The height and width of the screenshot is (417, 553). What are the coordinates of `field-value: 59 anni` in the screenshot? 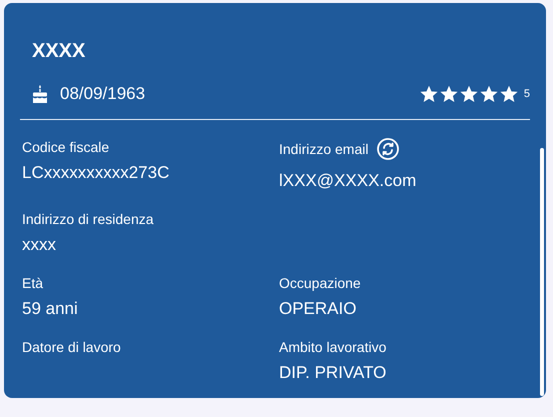 It's located at (50, 309).